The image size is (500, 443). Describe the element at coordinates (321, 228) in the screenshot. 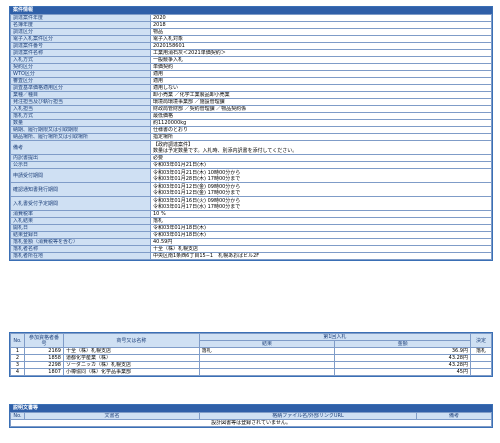

I see `case-info-value: 令和03年01月18日(木)` at that location.